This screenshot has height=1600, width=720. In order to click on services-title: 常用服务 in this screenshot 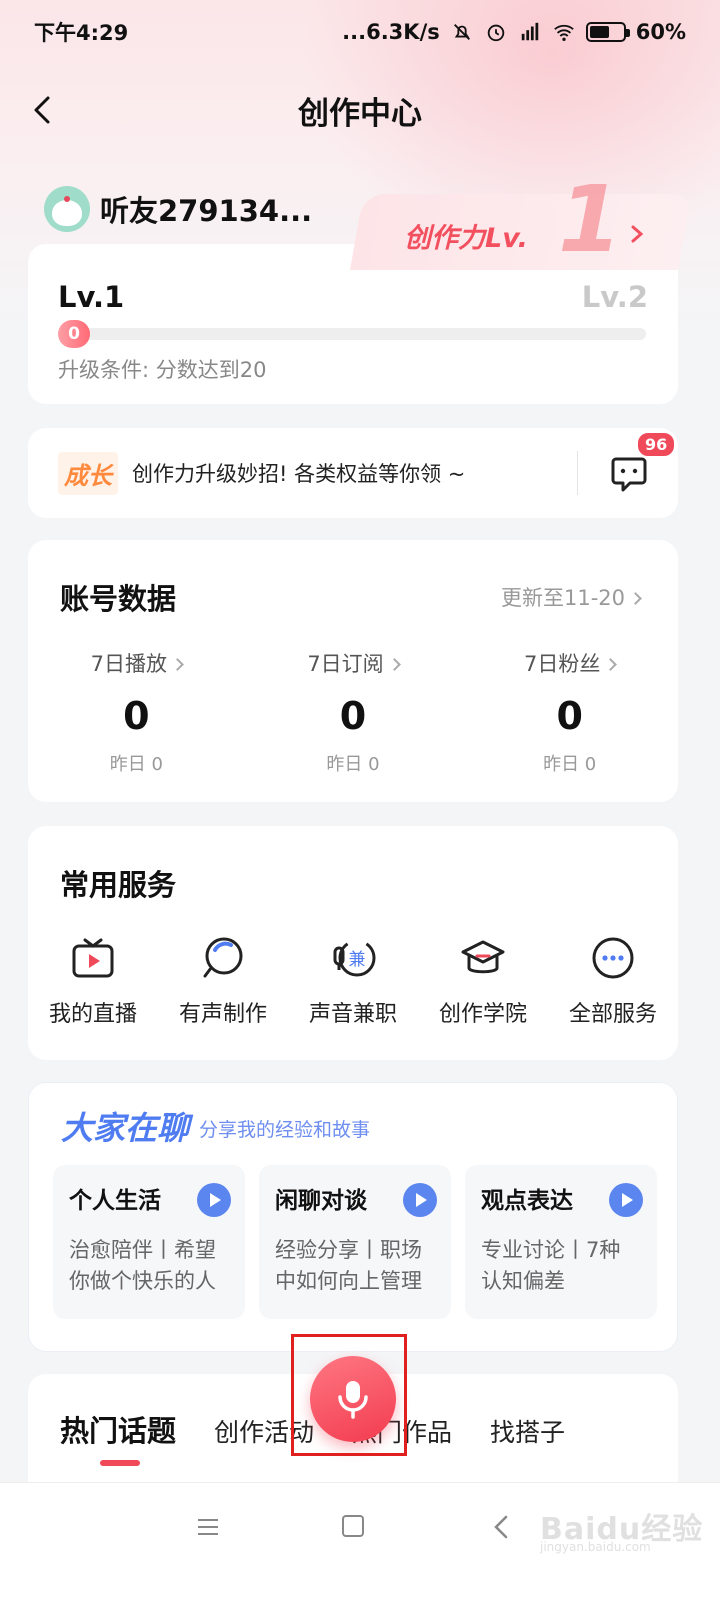, I will do `click(118, 885)`.